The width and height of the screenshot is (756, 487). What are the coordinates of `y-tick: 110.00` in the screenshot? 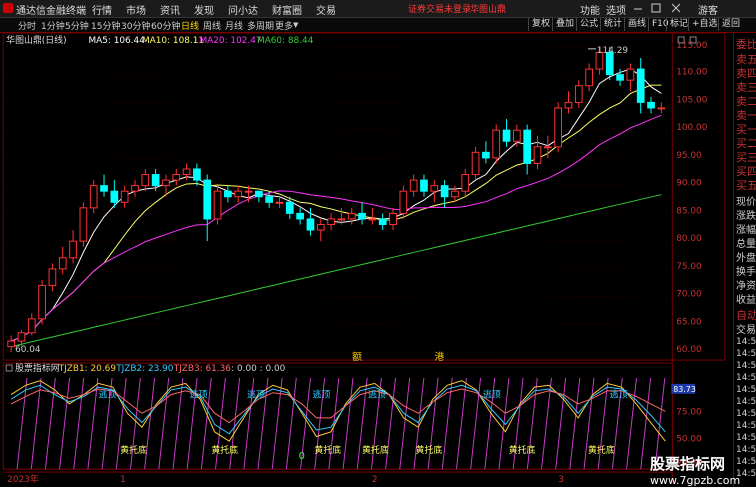 It's located at (691, 73).